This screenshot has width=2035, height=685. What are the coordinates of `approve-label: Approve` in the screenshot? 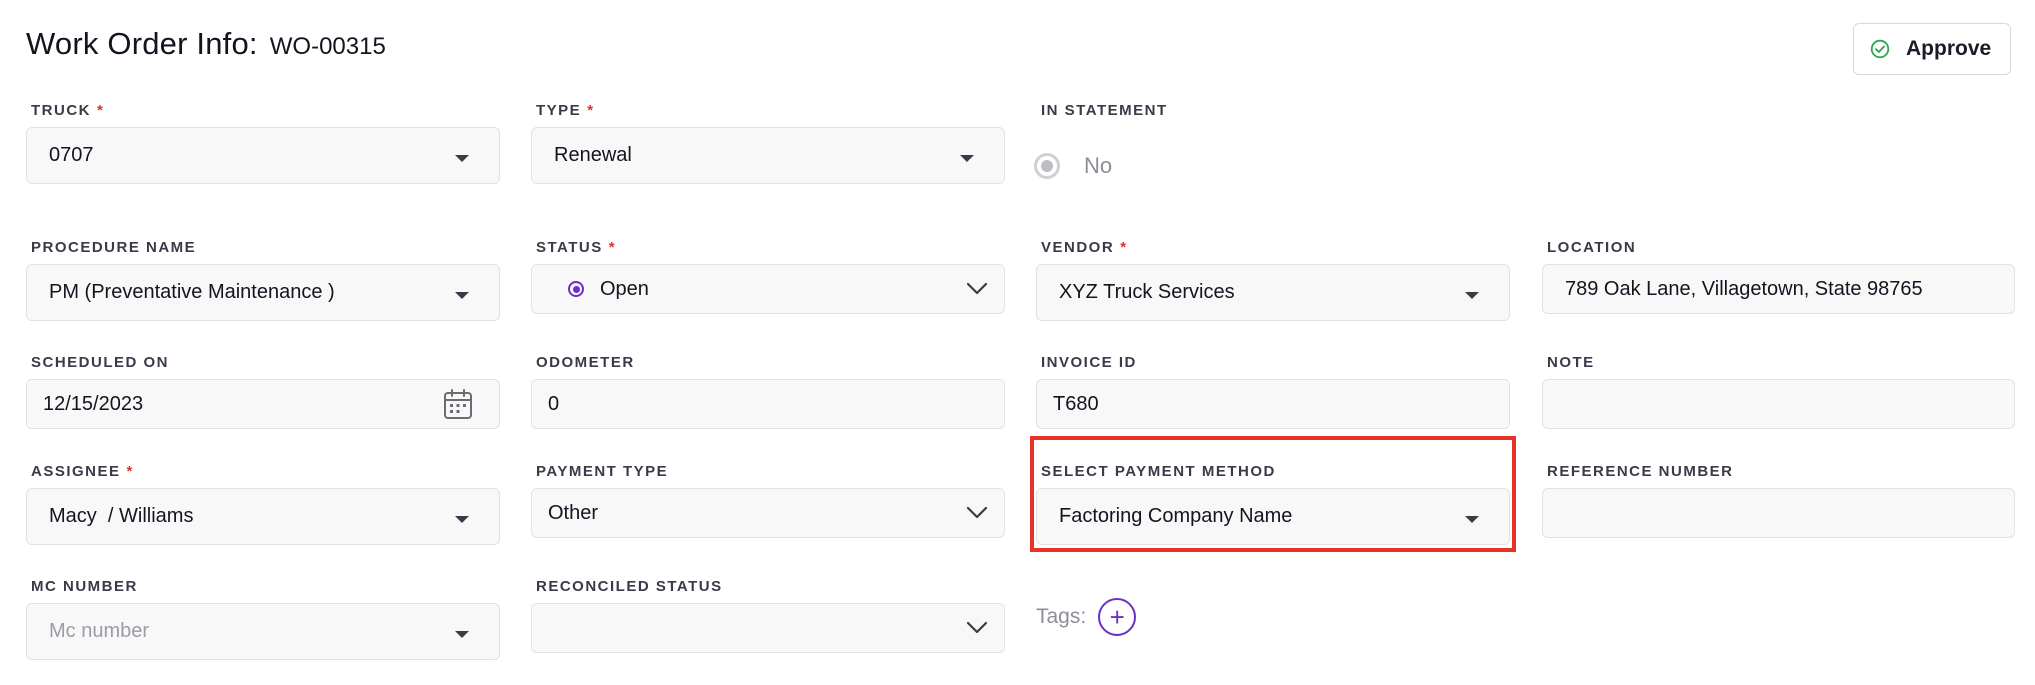 It's located at (1949, 48).